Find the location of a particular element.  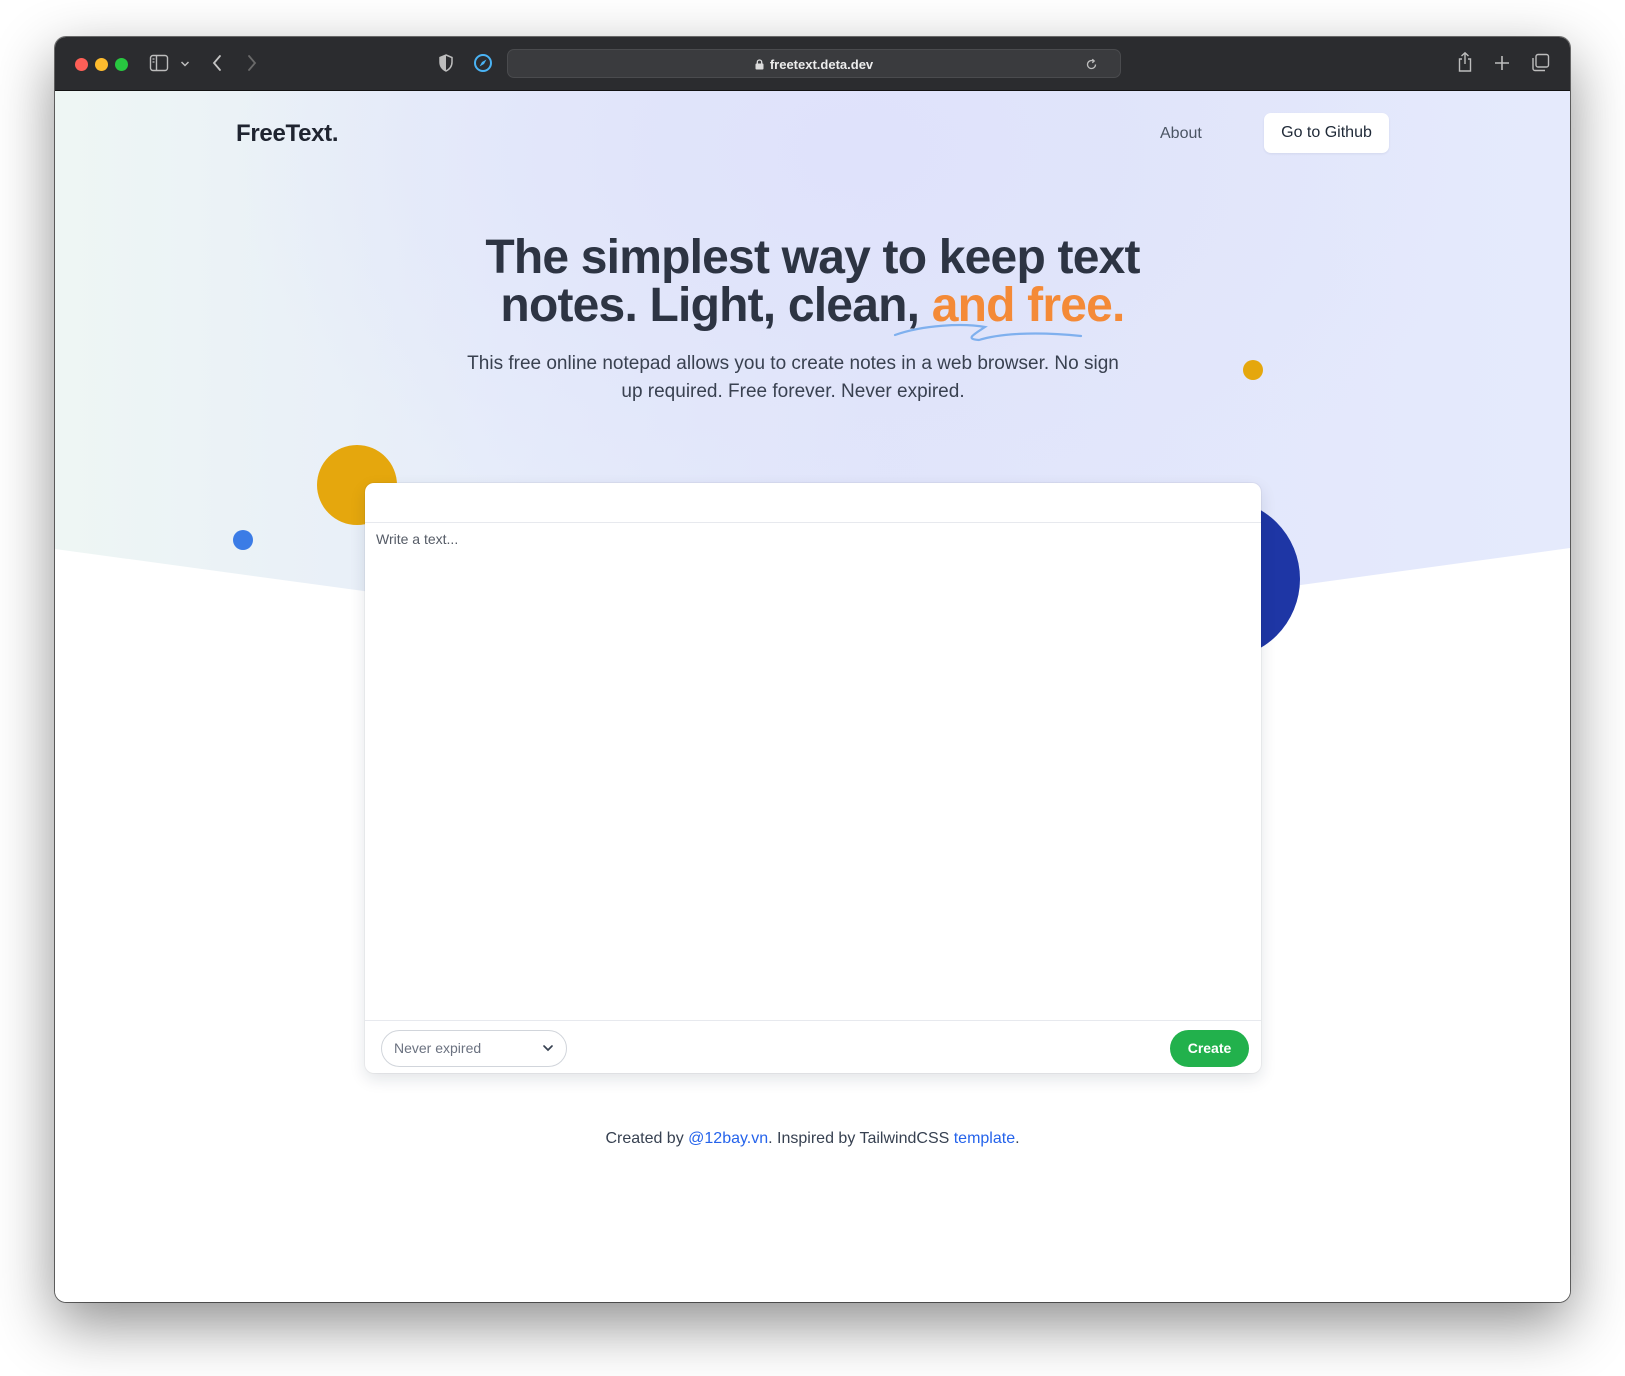

zoom-window-button is located at coordinates (121, 64).